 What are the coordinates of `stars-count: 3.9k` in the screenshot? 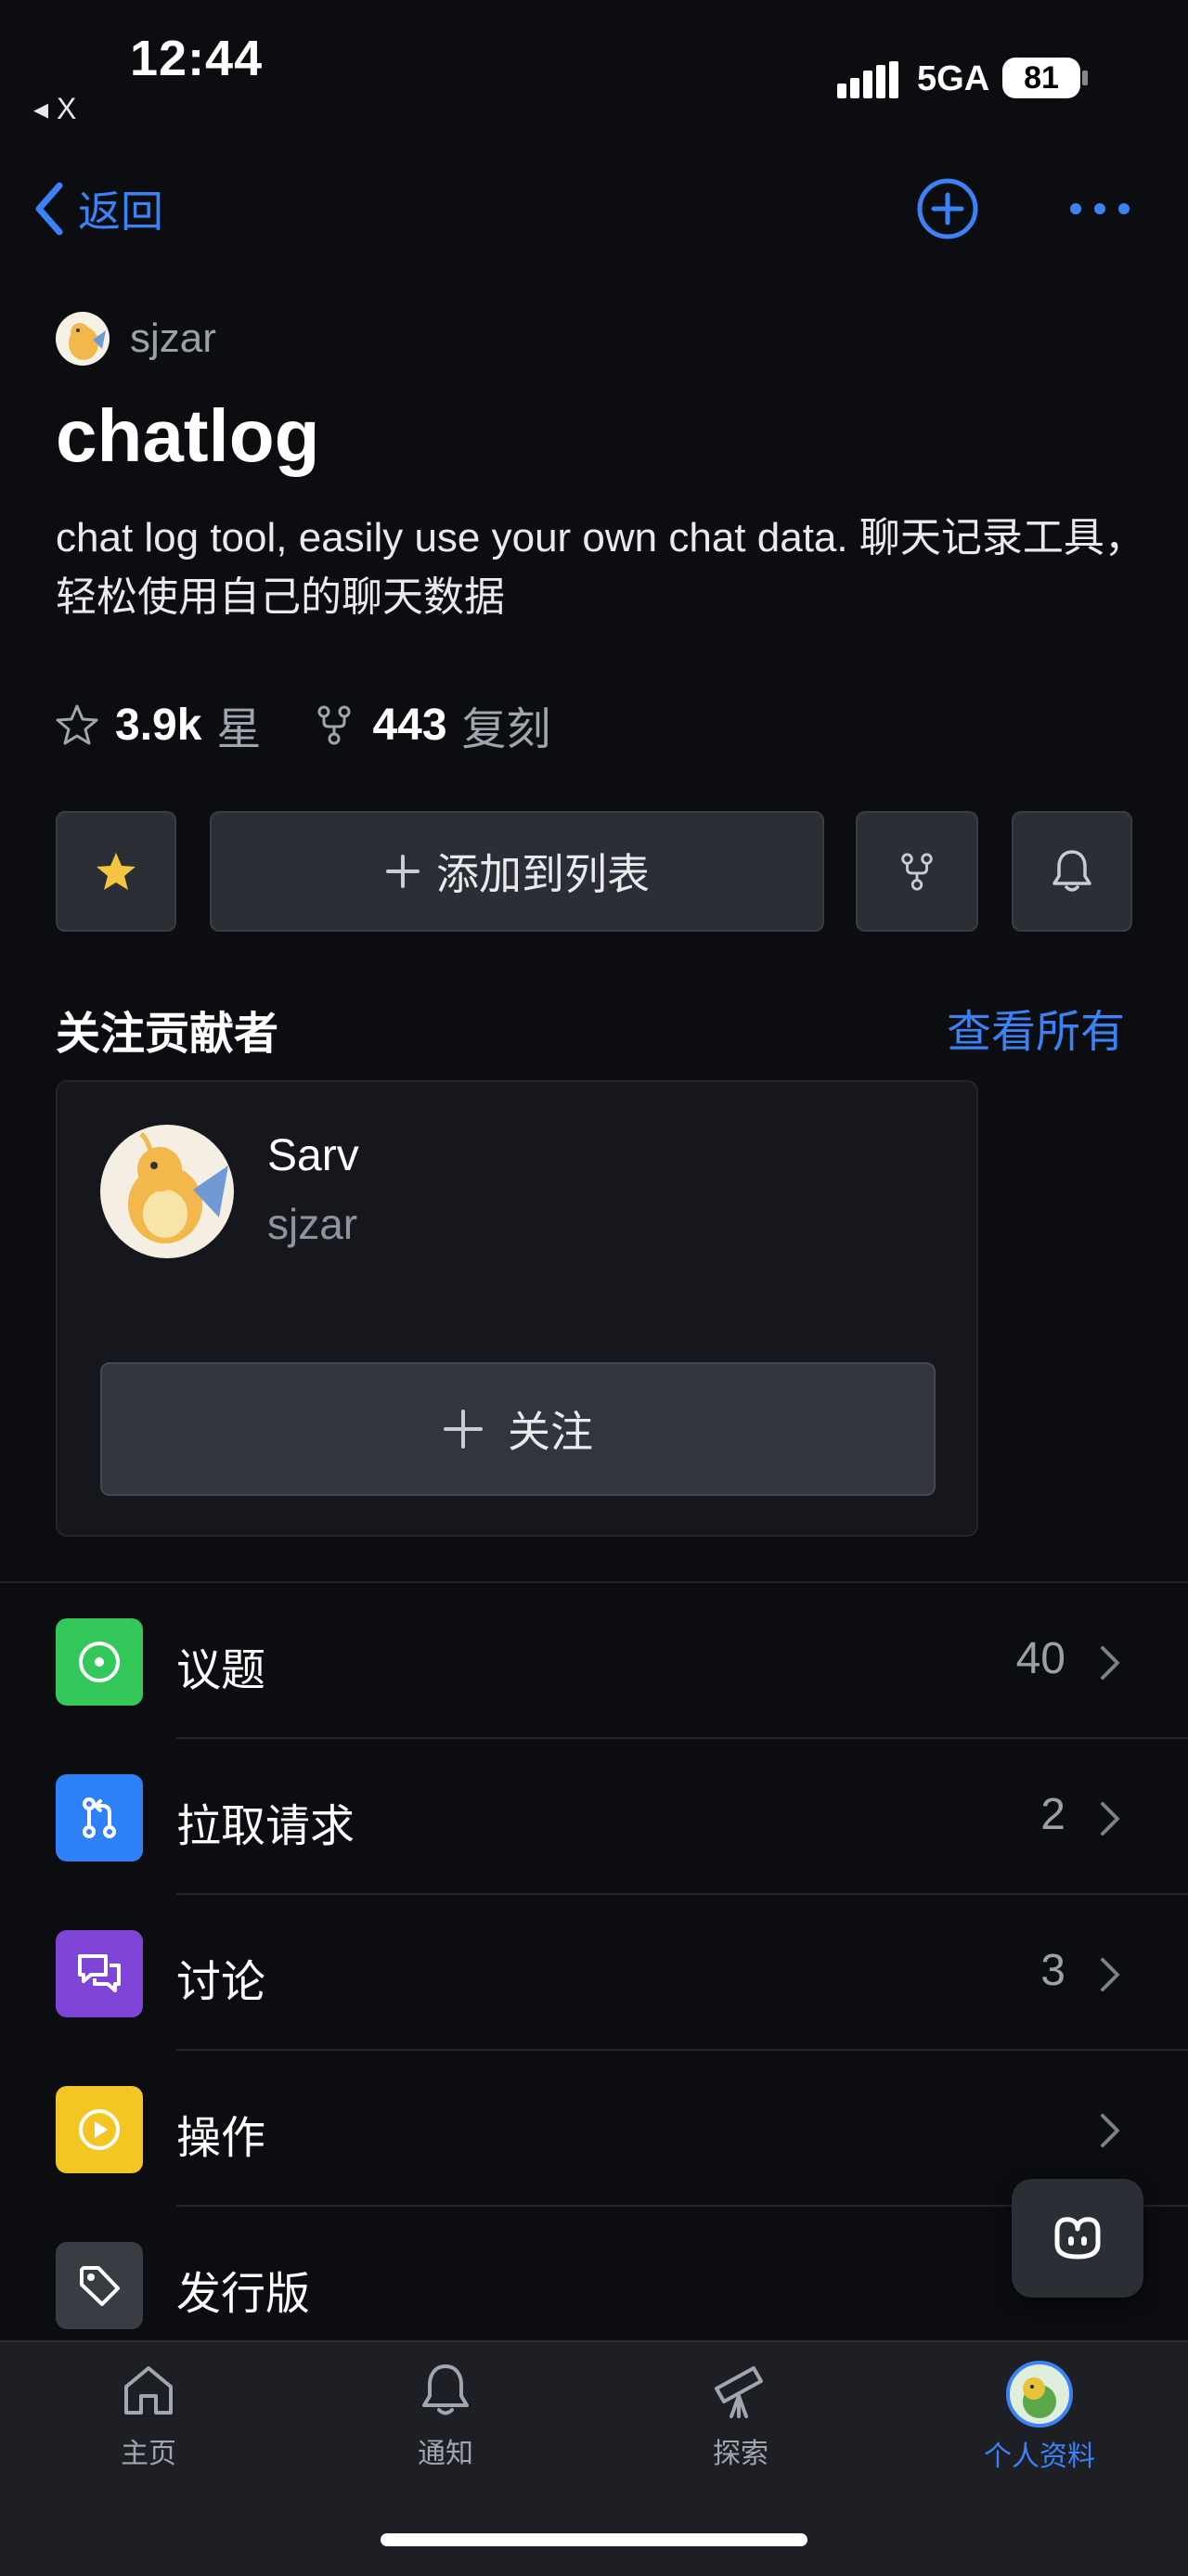 It's located at (158, 725).